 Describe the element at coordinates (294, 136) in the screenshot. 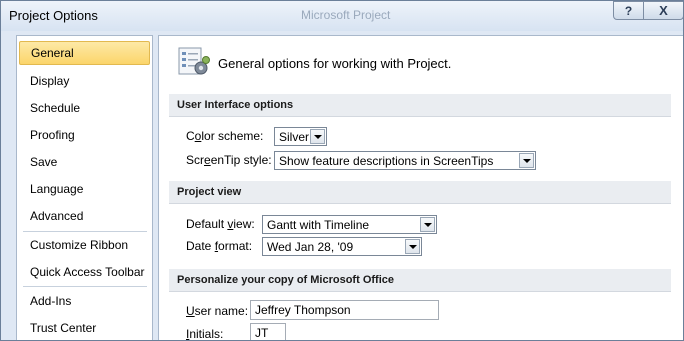

I see `color-scheme-value: Silver` at that location.